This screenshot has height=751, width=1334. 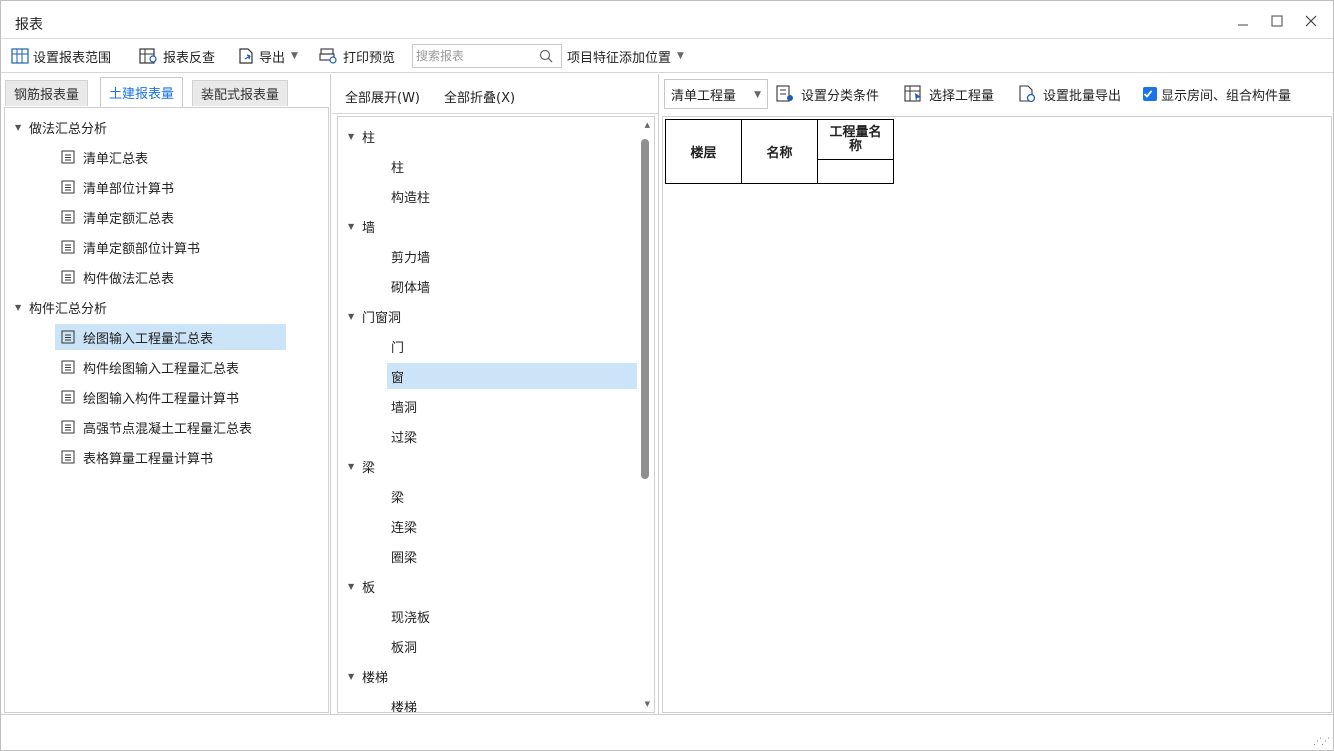 I want to click on close-button, so click(x=1311, y=21).